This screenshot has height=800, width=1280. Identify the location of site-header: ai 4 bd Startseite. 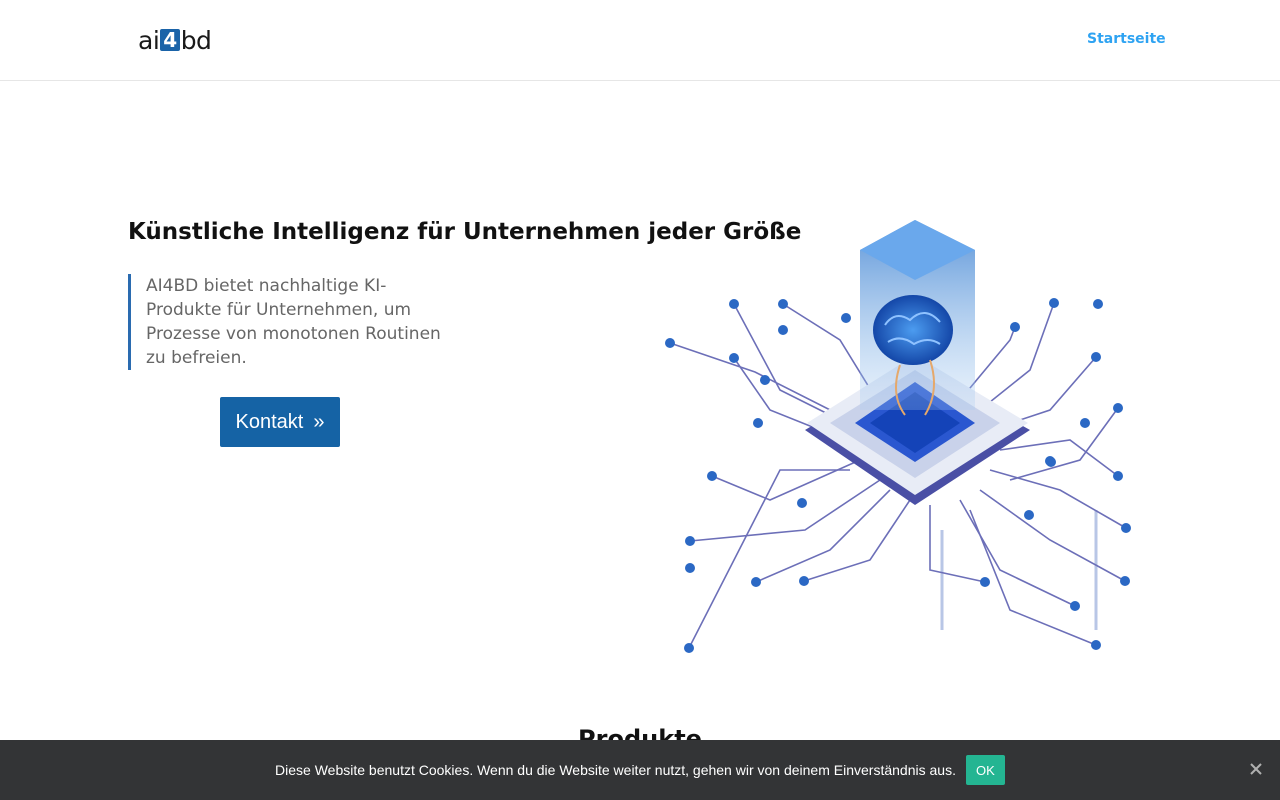
(640, 40).